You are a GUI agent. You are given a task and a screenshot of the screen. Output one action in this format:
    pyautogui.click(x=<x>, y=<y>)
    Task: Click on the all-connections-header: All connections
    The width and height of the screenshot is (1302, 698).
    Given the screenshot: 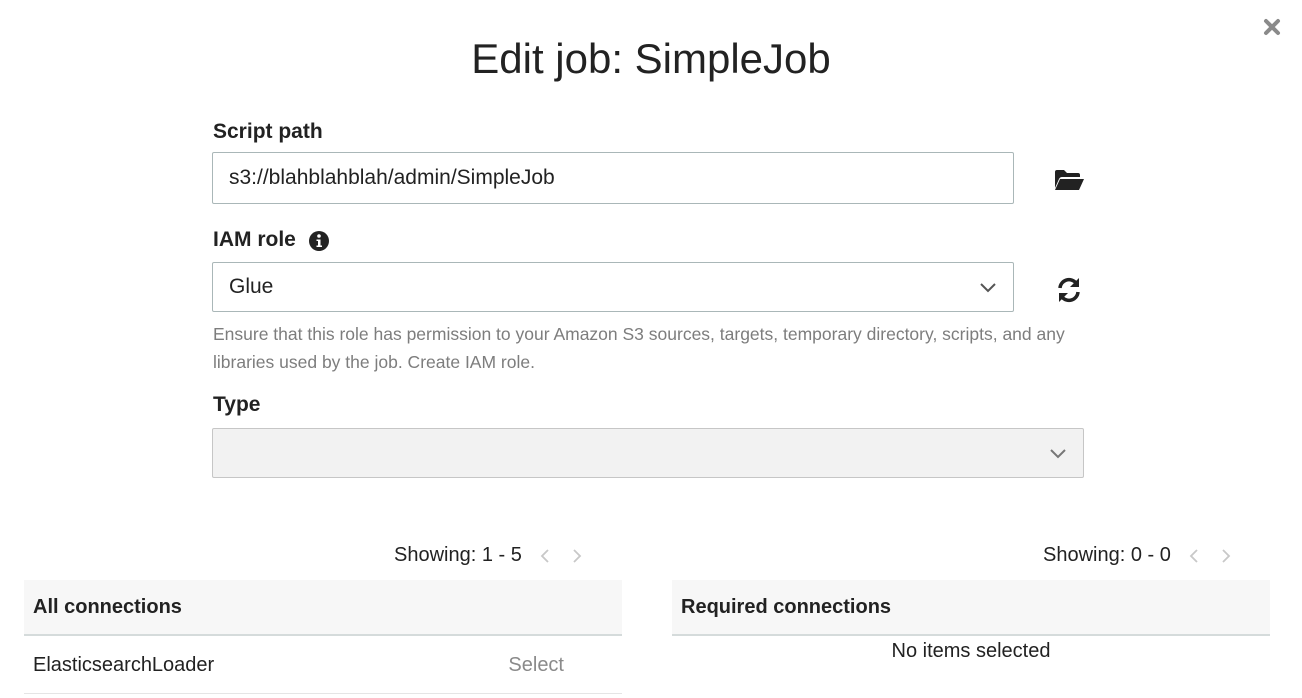 What is the action you would take?
    pyautogui.click(x=323, y=608)
    